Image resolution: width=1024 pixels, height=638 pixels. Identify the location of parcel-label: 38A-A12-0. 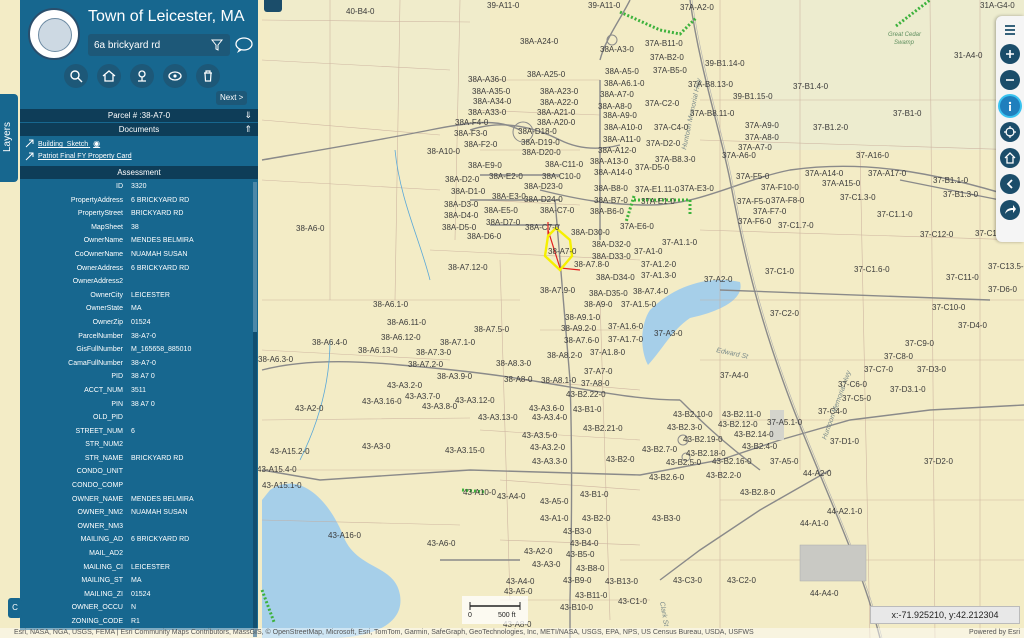
(617, 151).